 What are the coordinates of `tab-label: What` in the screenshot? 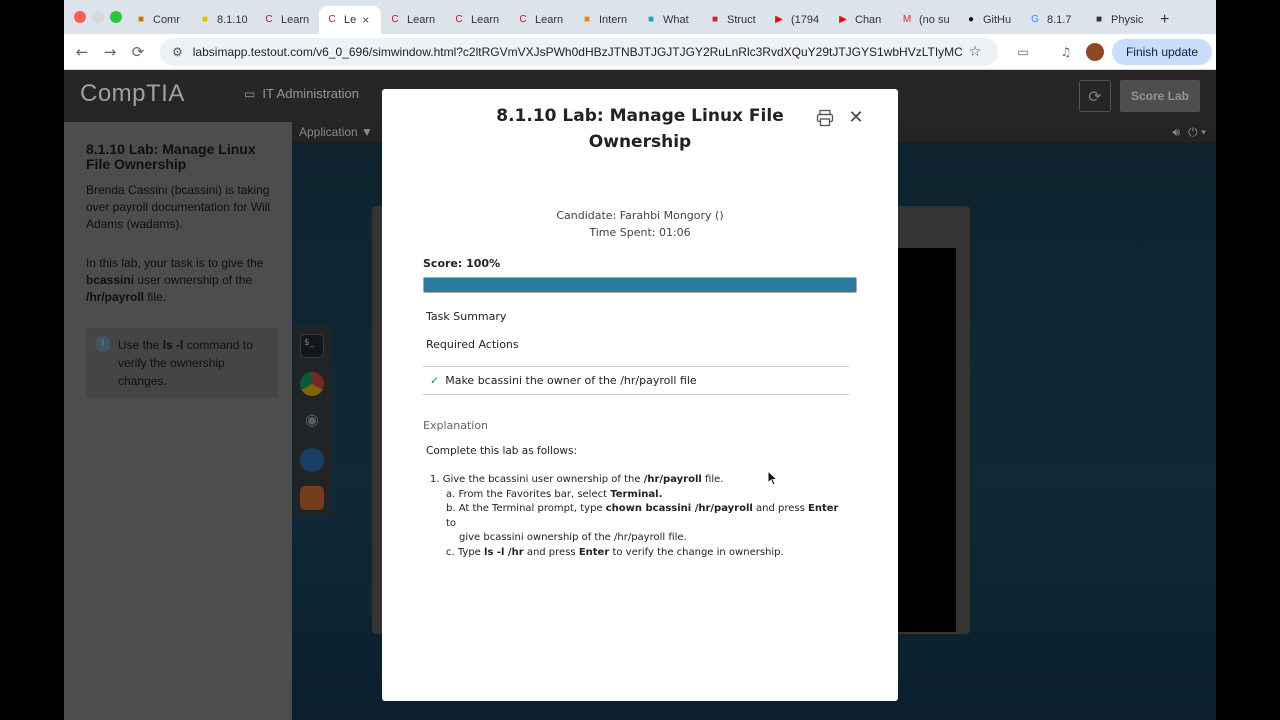 It's located at (676, 20).